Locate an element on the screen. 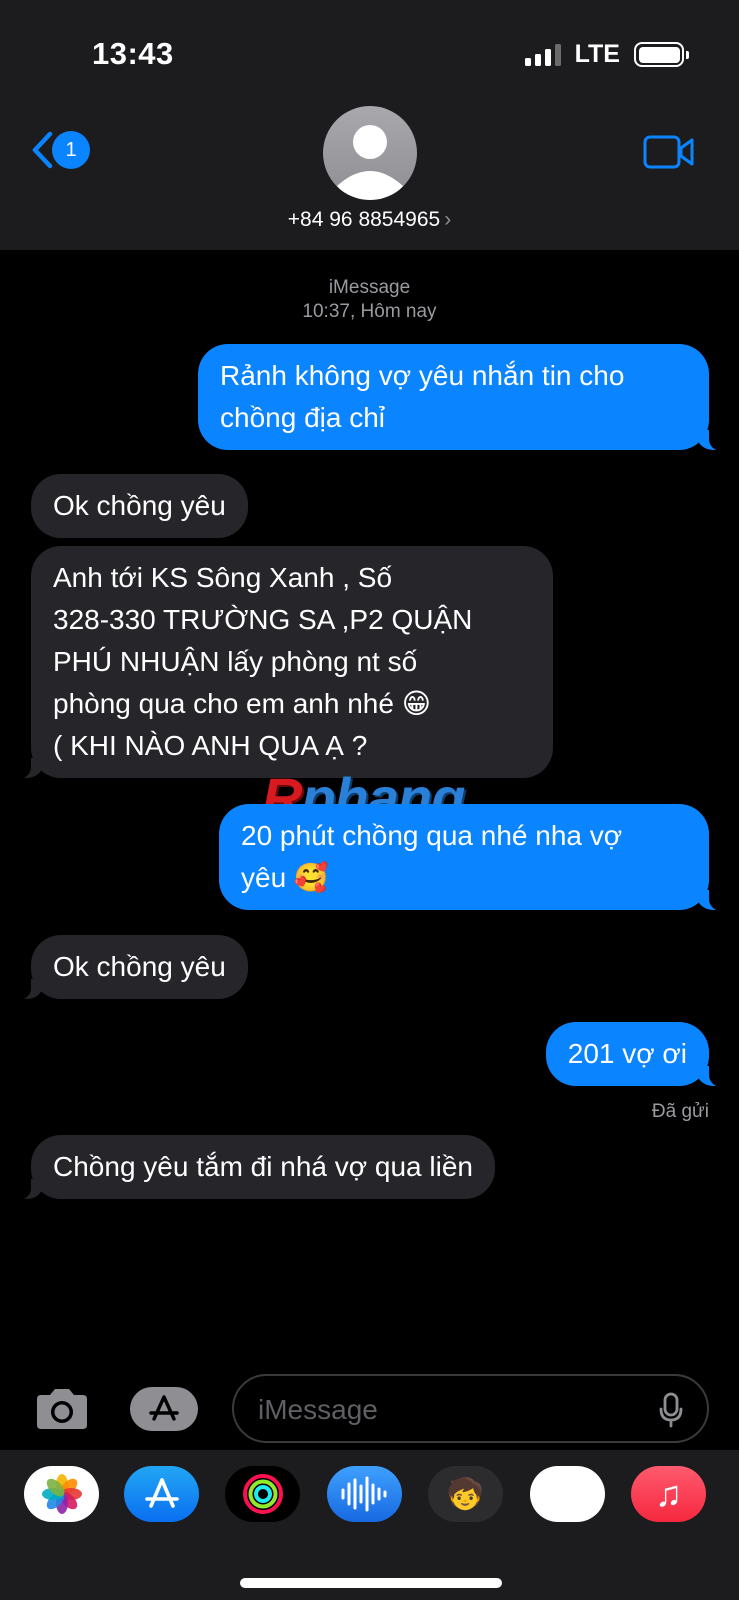  app-store-app-button is located at coordinates (161, 1494).